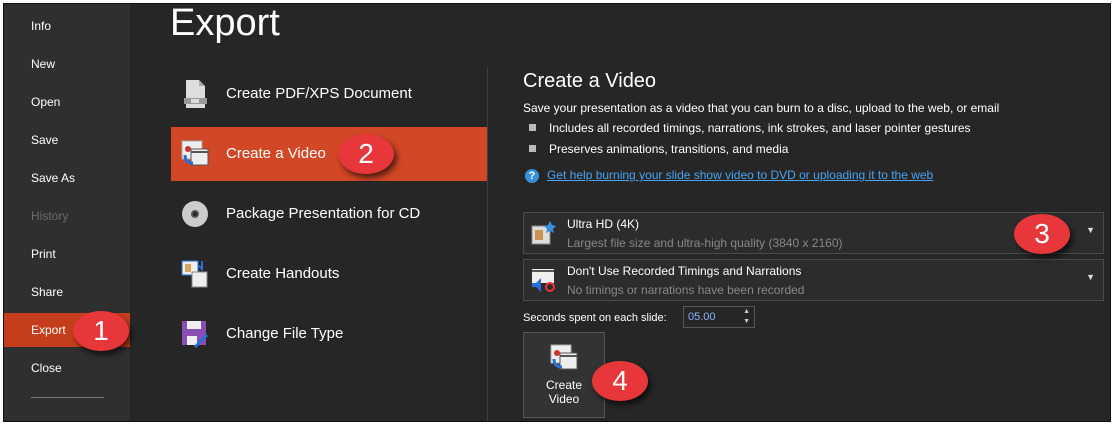 Image resolution: width=1114 pixels, height=425 pixels. What do you see at coordinates (532, 175) in the screenshot?
I see `help-icon: ?` at bounding box center [532, 175].